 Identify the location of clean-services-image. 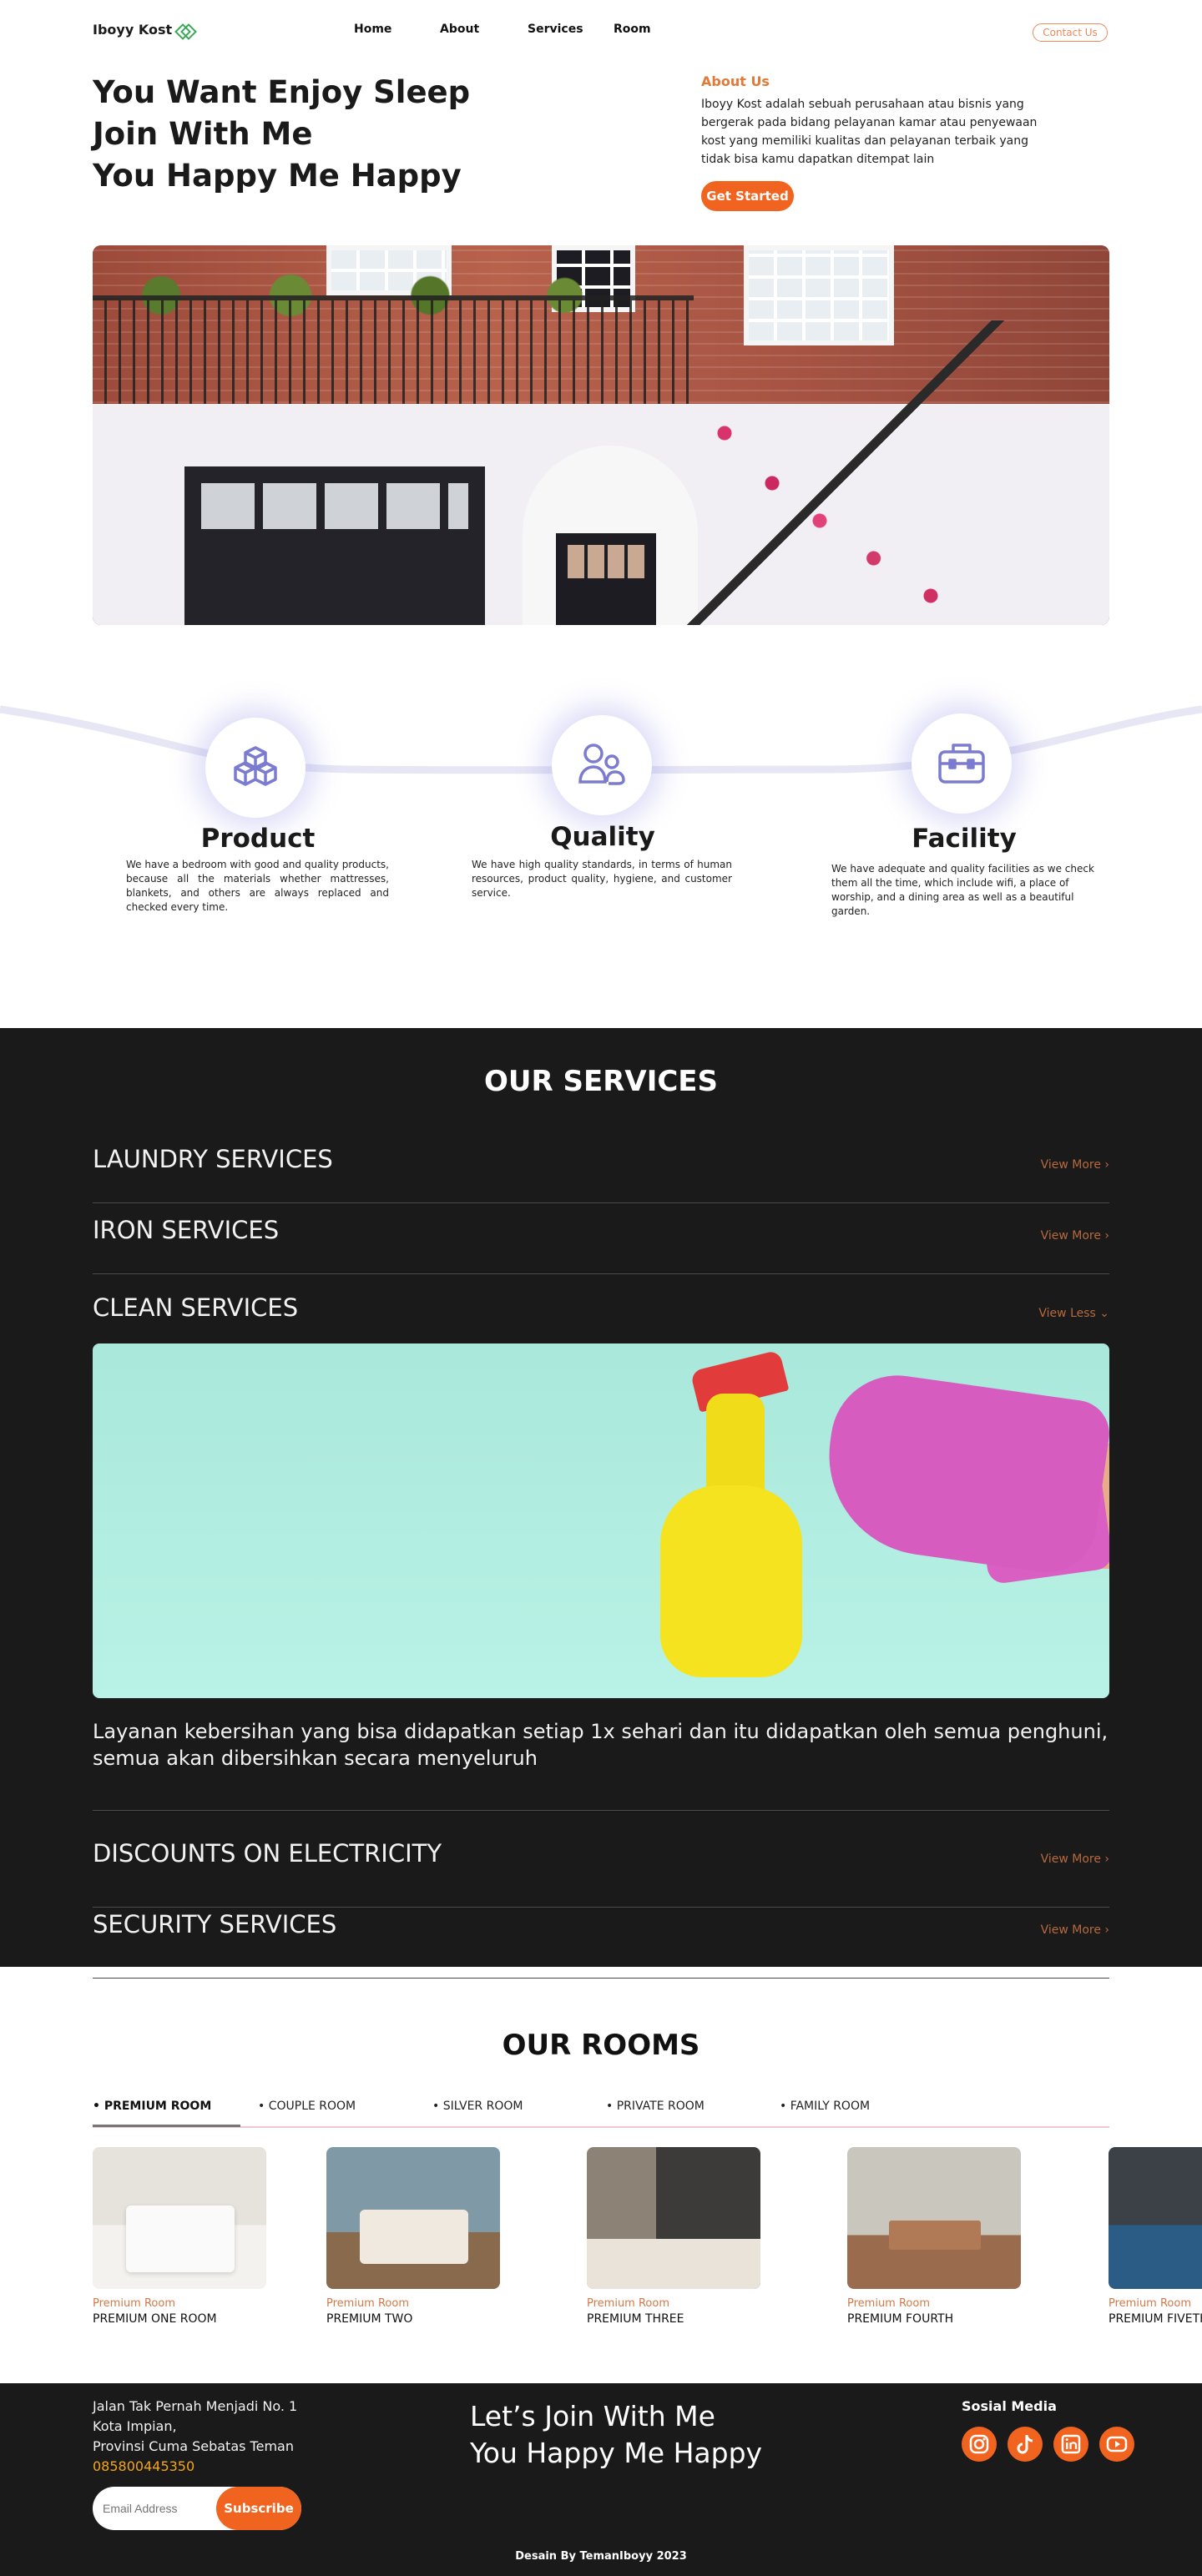
(601, 1520).